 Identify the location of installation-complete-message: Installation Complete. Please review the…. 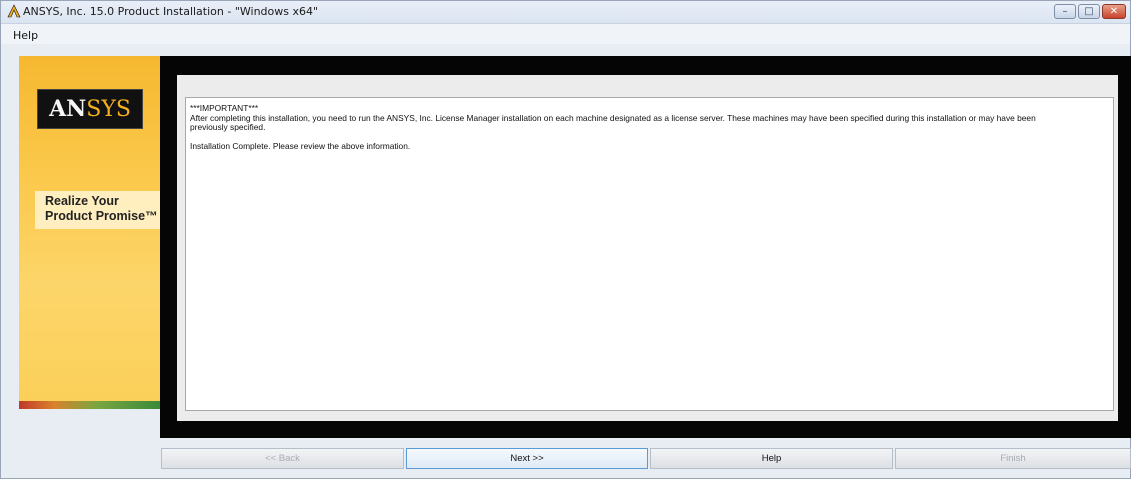
(300, 146).